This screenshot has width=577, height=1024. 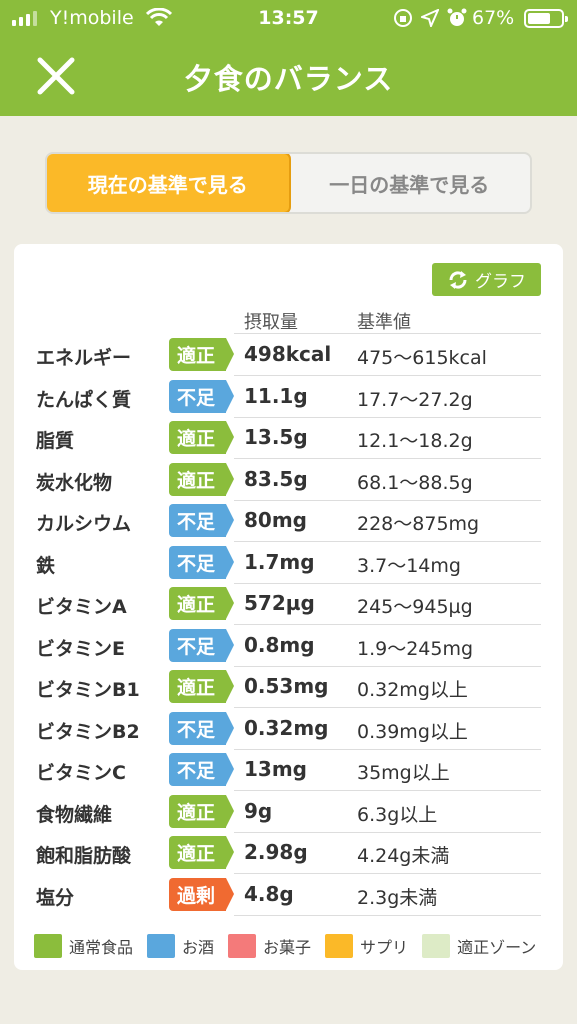 I want to click on intake-value: 4.8g, so click(x=269, y=893).